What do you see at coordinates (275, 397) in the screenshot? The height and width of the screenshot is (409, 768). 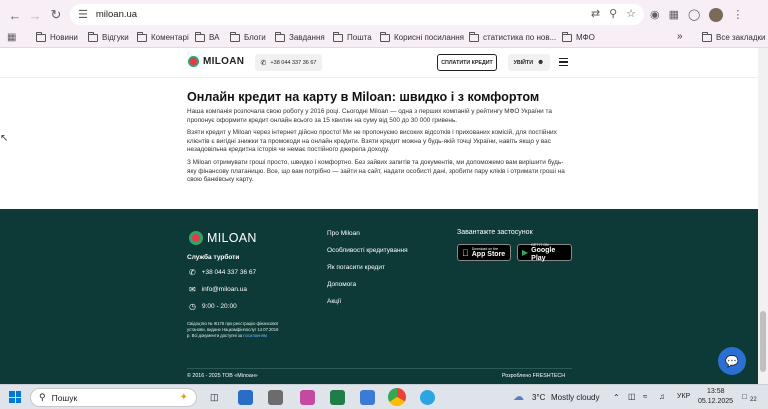 I see `calculator-icon` at bounding box center [275, 397].